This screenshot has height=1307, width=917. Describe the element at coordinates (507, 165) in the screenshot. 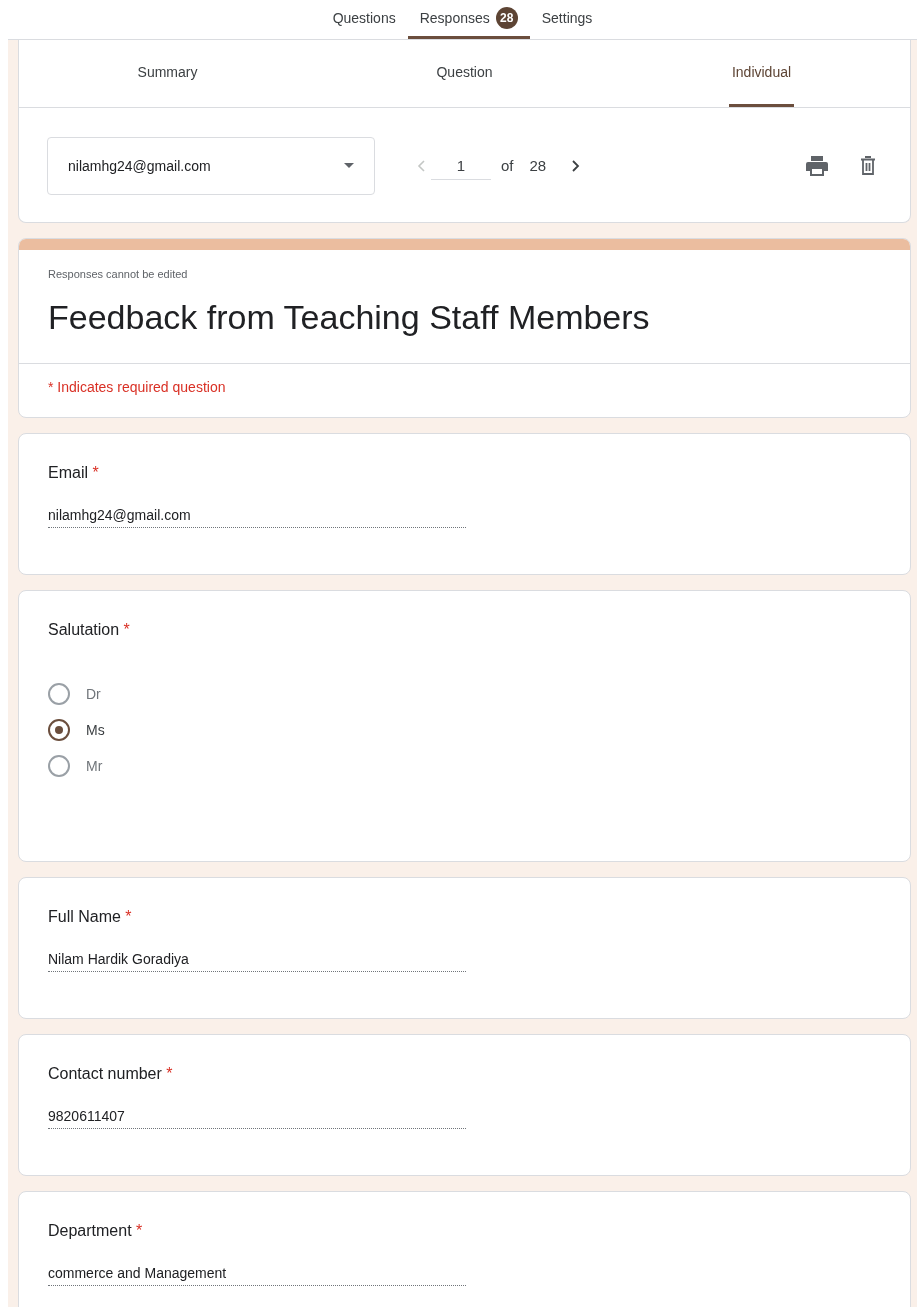

I see `of-label: of` at that location.